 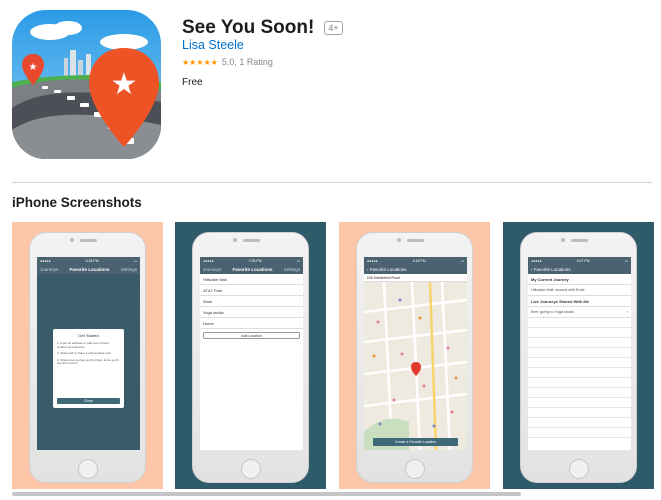 What do you see at coordinates (332, 182) in the screenshot?
I see `divider` at bounding box center [332, 182].